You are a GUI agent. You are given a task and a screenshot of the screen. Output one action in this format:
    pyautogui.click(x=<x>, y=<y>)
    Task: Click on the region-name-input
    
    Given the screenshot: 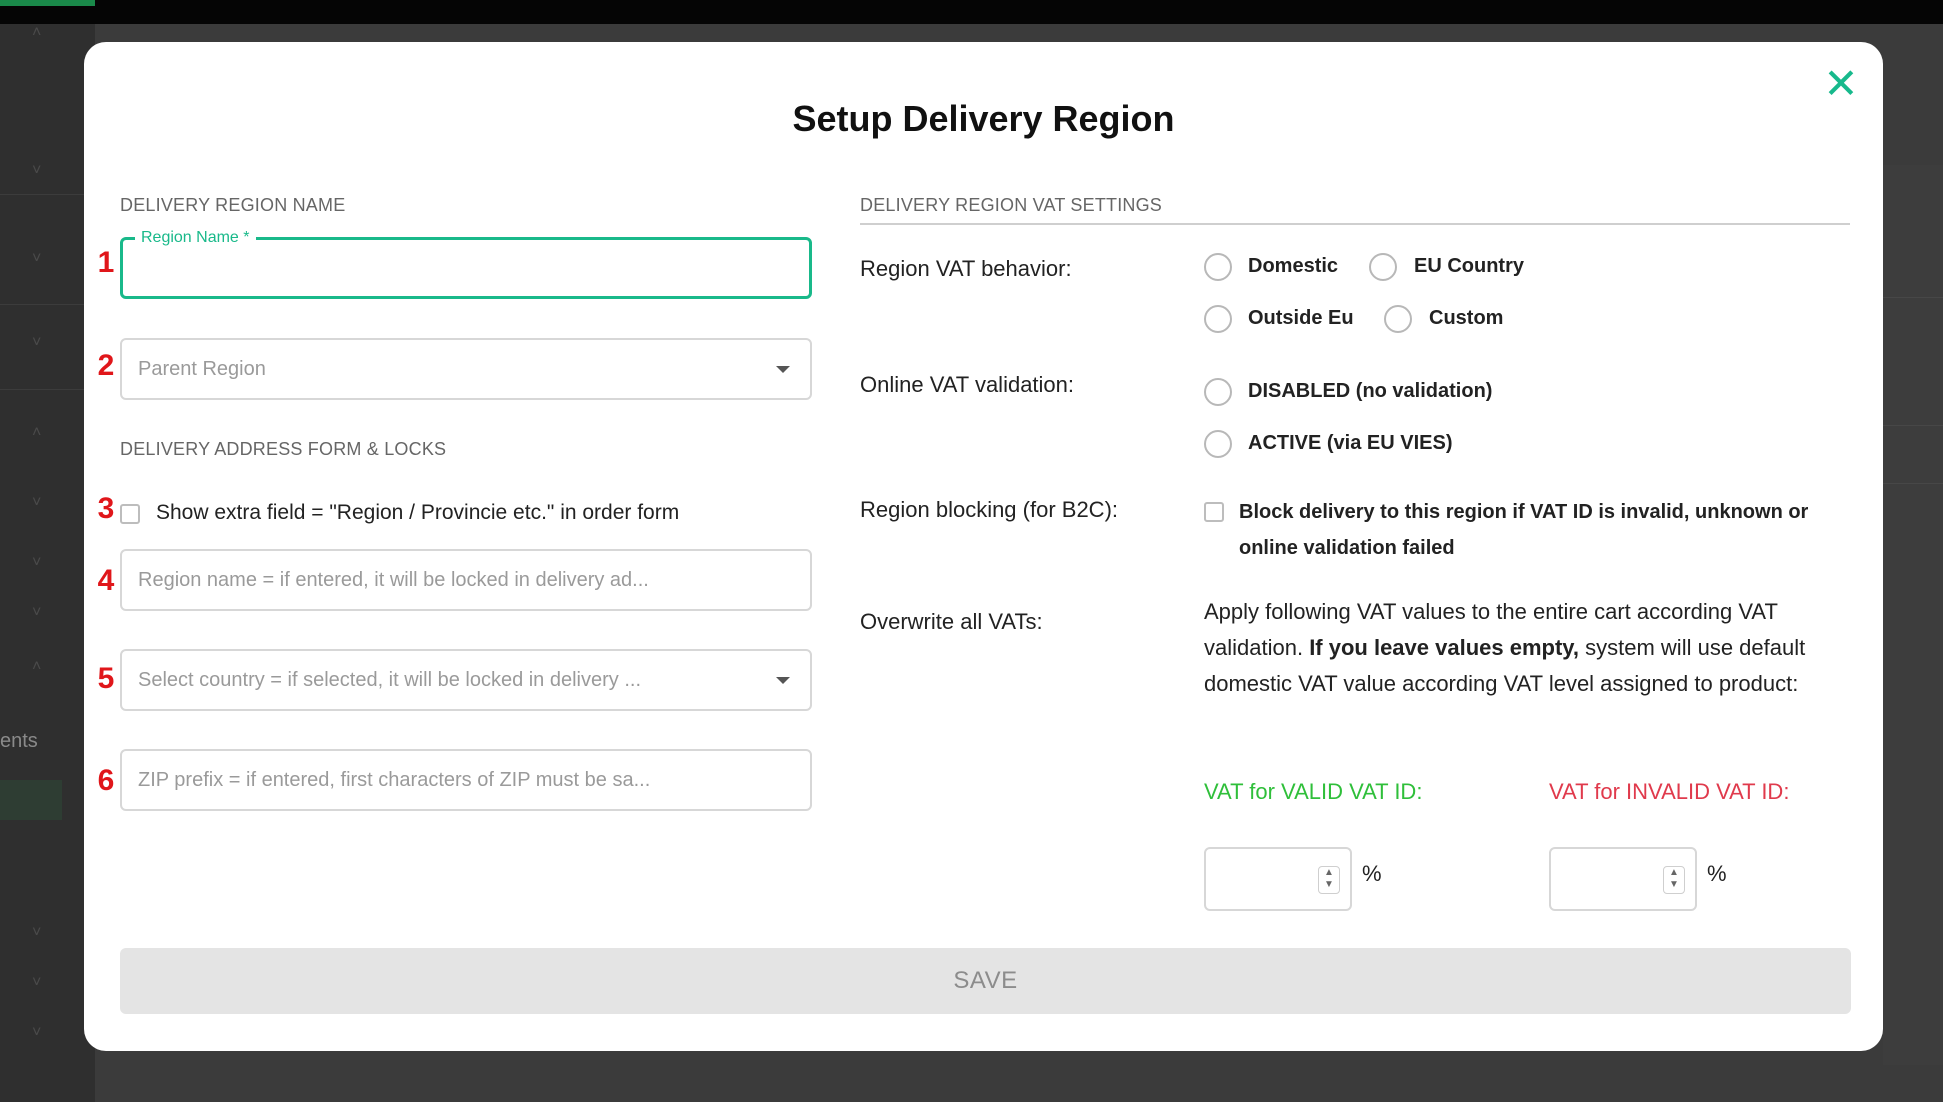 What is the action you would take?
    pyautogui.click(x=459, y=269)
    